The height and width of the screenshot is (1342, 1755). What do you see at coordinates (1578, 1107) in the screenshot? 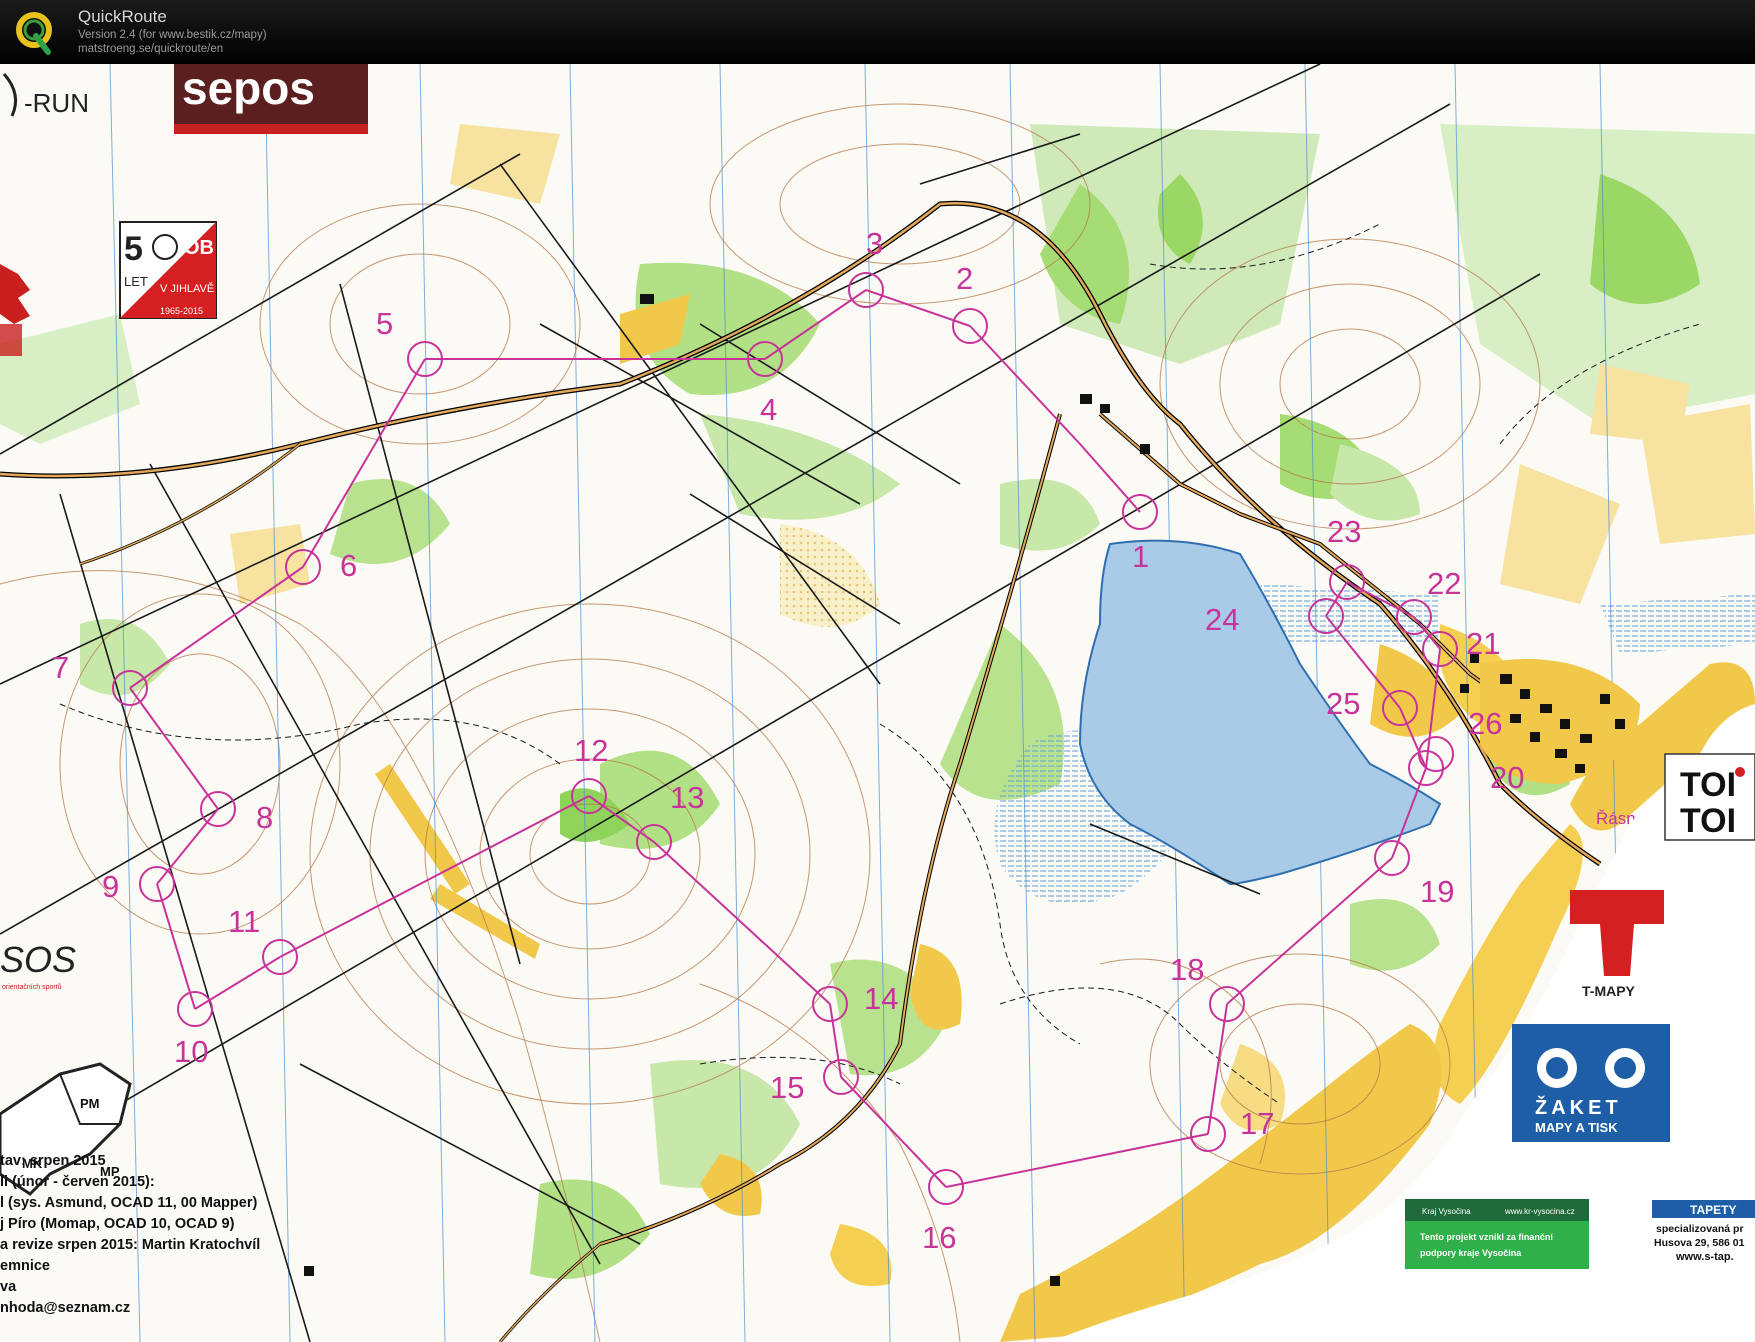
I see `zaket-text: ŽAKET` at bounding box center [1578, 1107].